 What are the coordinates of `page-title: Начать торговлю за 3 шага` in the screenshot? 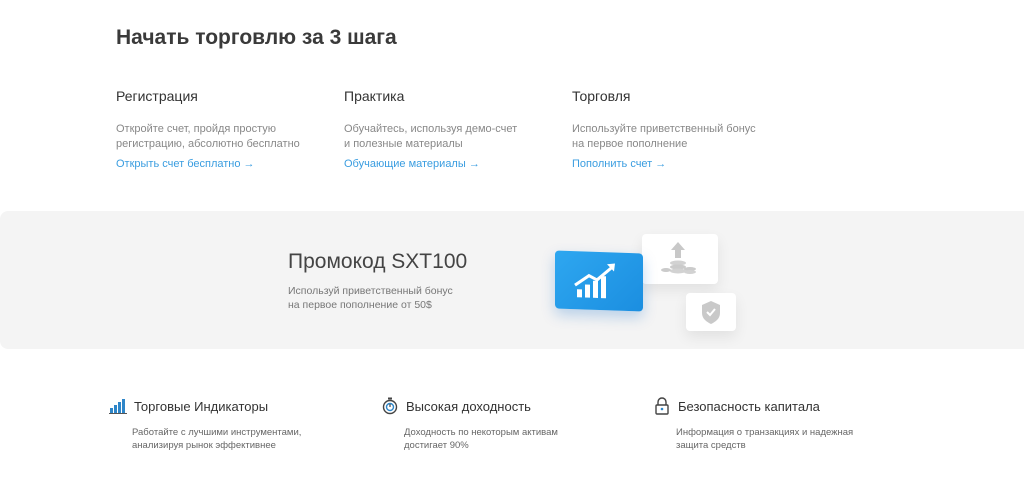 It's located at (256, 37).